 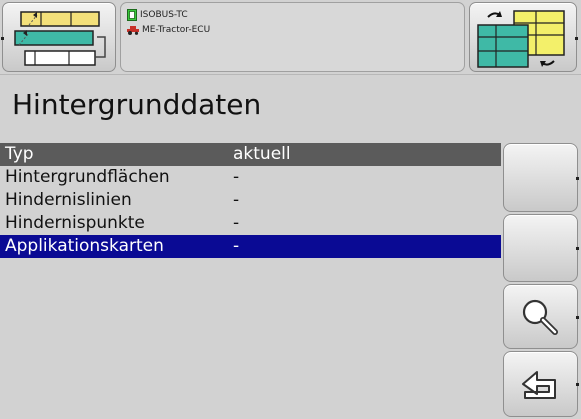 I want to click on back-return-icon, so click(x=539, y=385).